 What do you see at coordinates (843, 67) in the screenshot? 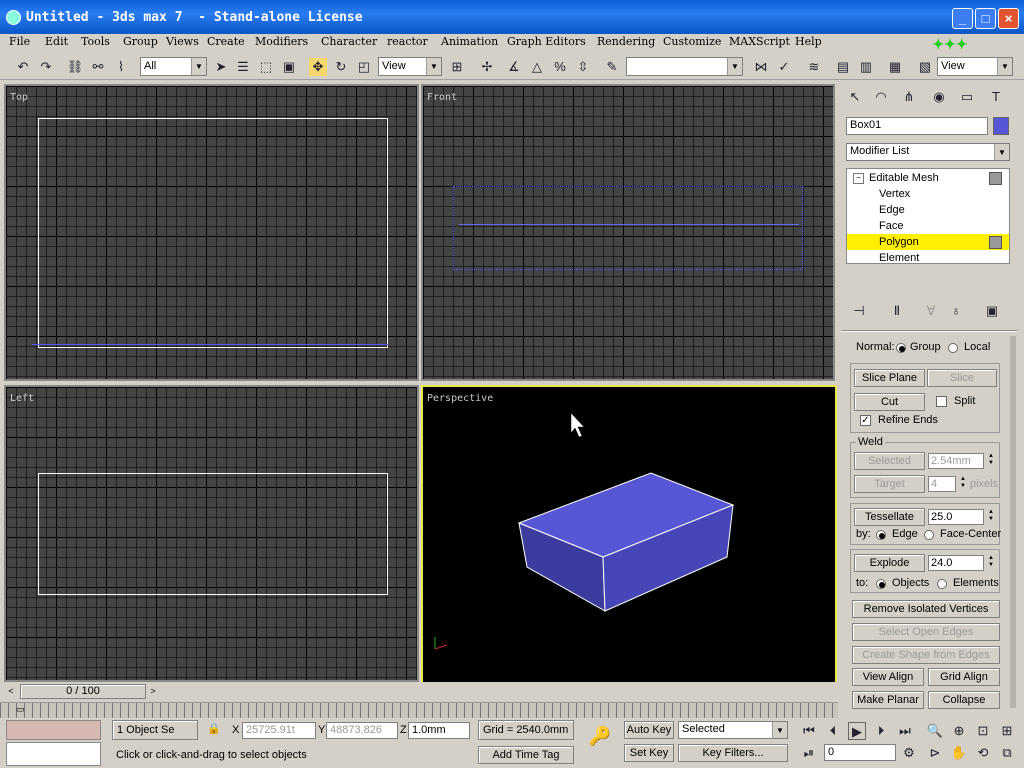
I see `curve-editor-icon: ▤` at bounding box center [843, 67].